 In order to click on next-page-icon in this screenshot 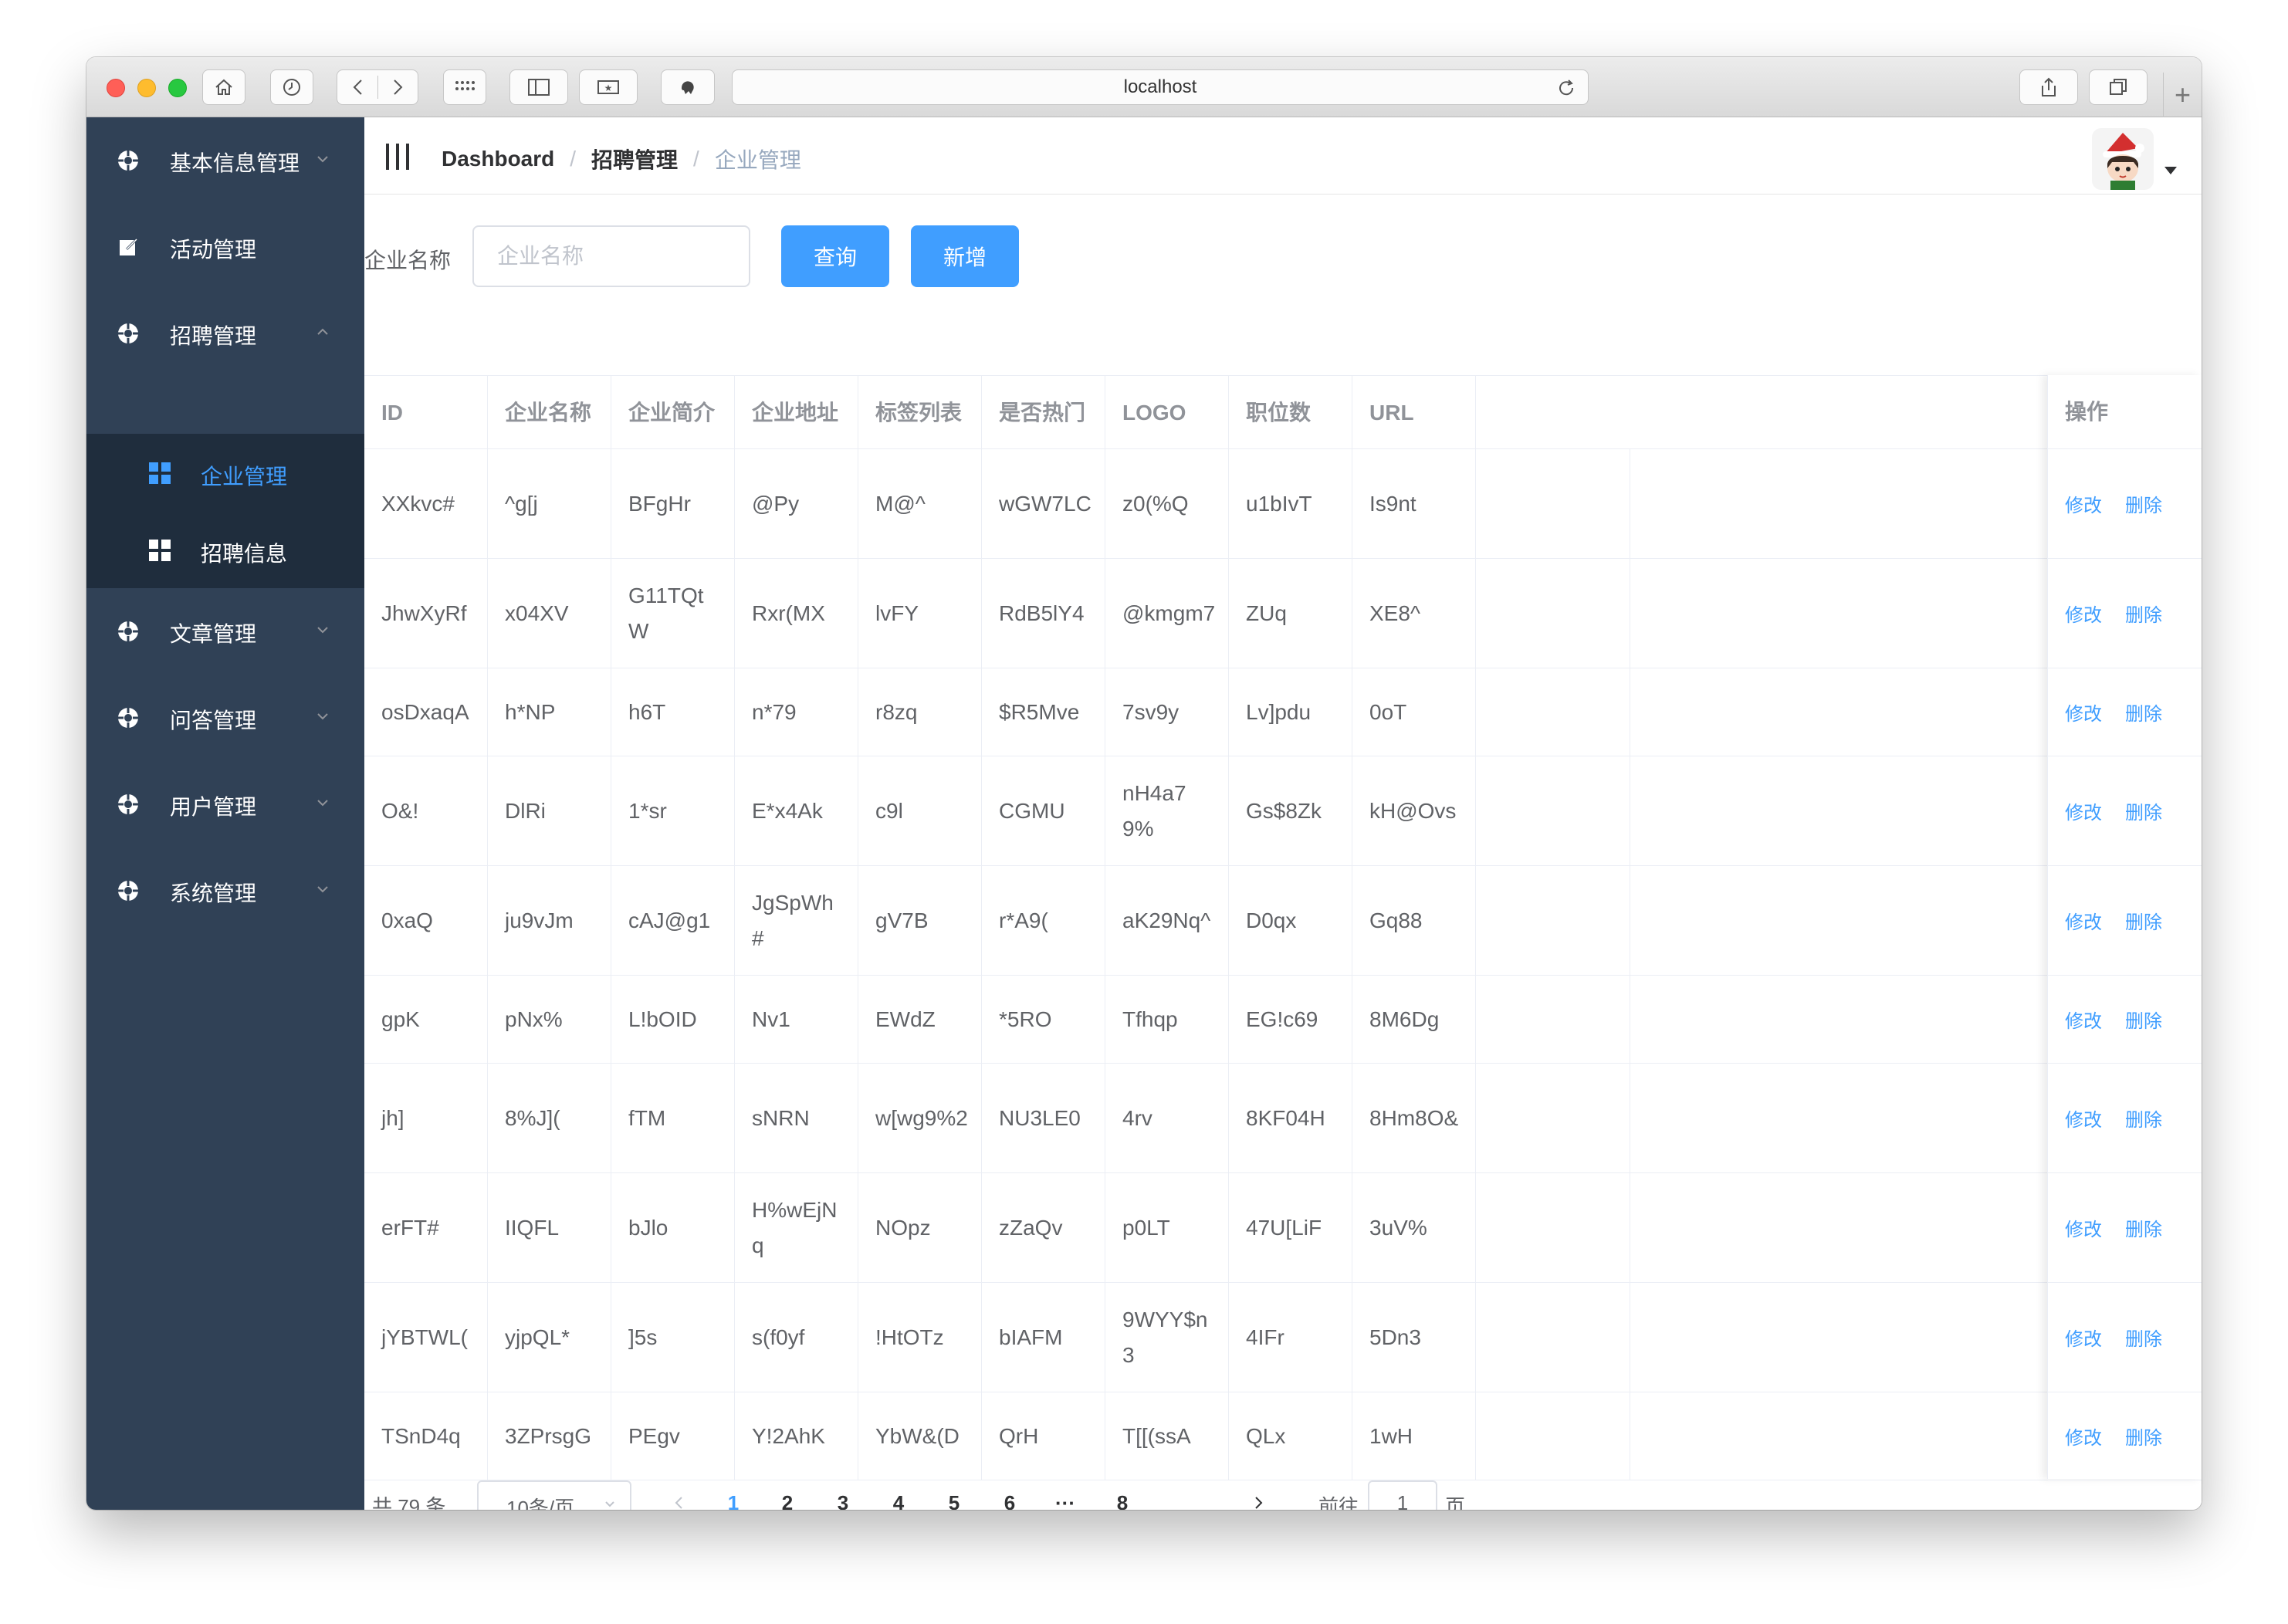, I will do `click(1258, 1501)`.